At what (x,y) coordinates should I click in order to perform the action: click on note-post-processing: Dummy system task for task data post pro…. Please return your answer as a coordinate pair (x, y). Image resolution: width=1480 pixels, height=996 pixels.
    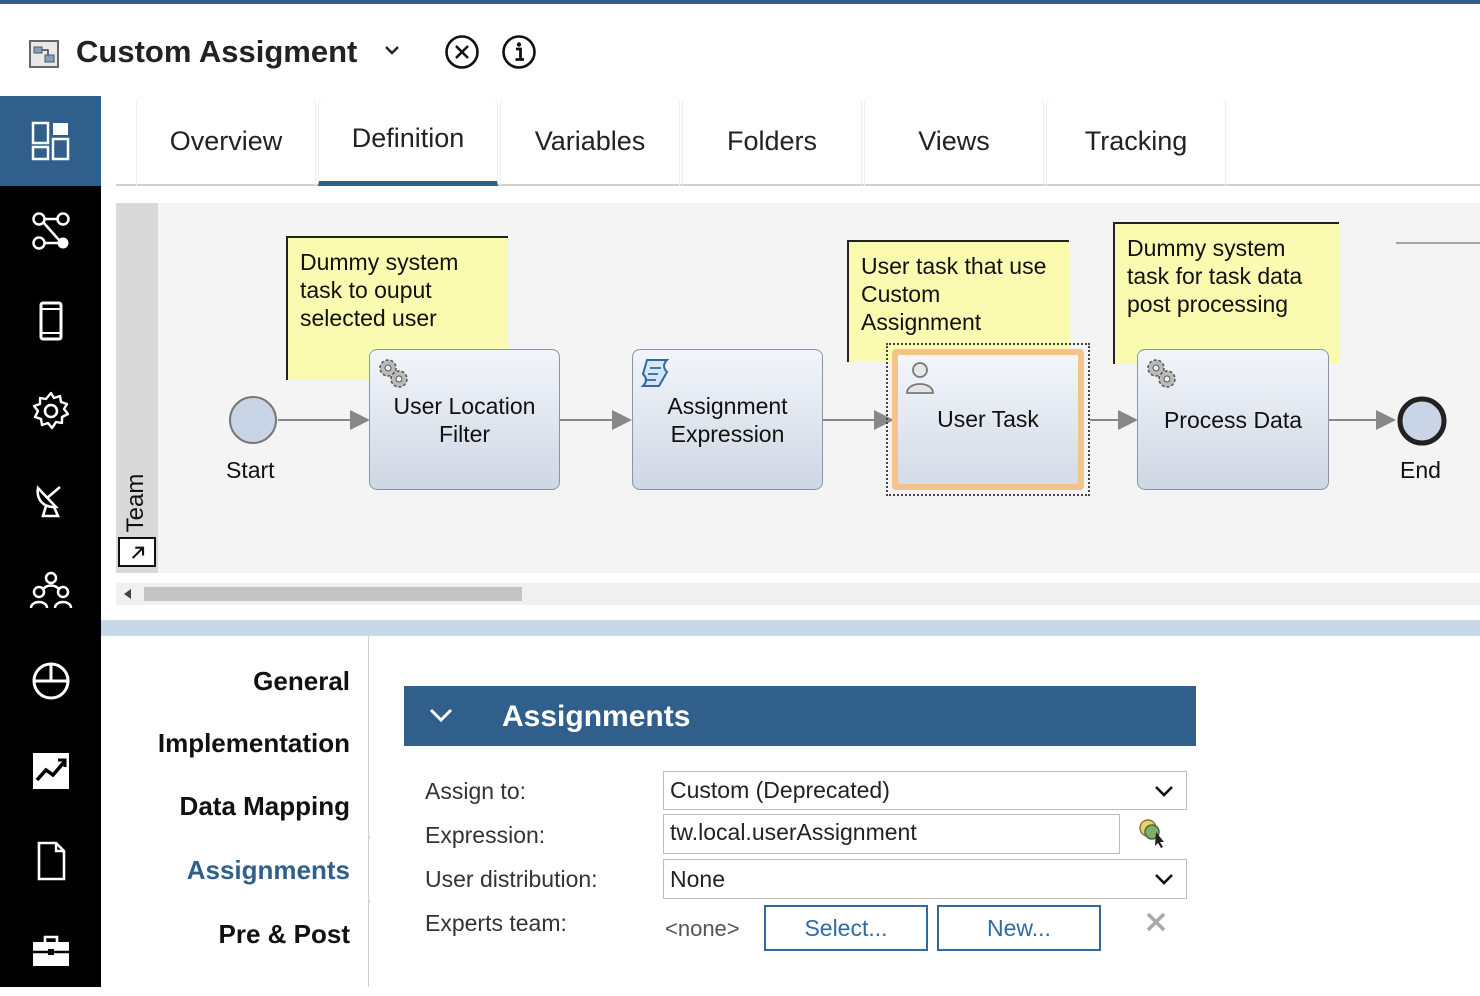
    Looking at the image, I should click on (1226, 293).